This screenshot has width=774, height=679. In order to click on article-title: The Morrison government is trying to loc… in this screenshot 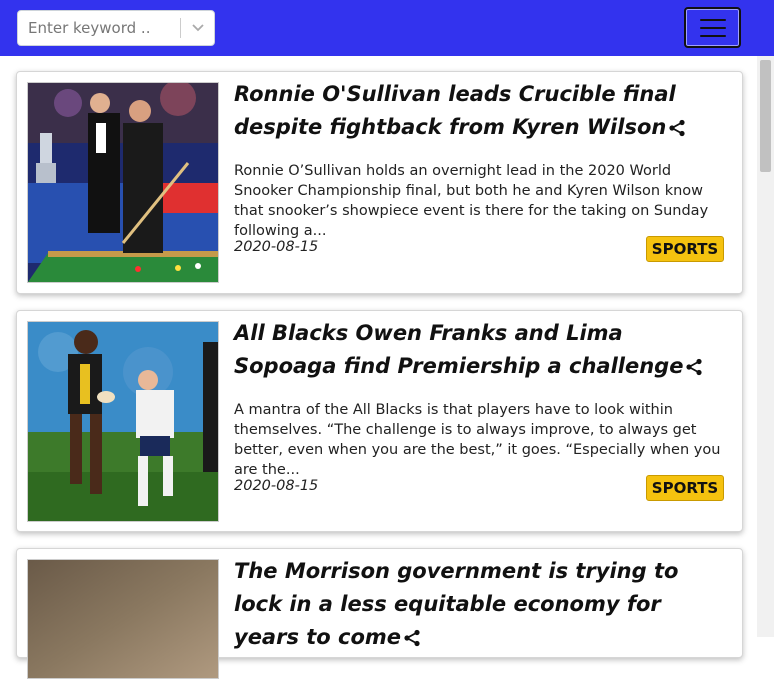, I will do `click(481, 604)`.